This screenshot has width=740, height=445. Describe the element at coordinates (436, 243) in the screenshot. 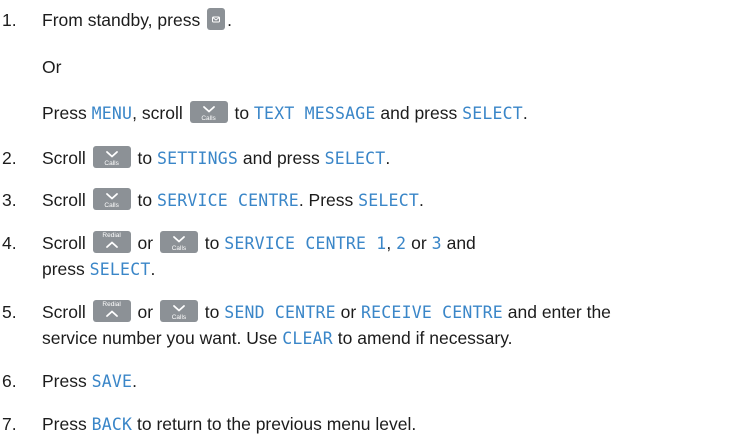

I see `display-text-3: 3` at that location.